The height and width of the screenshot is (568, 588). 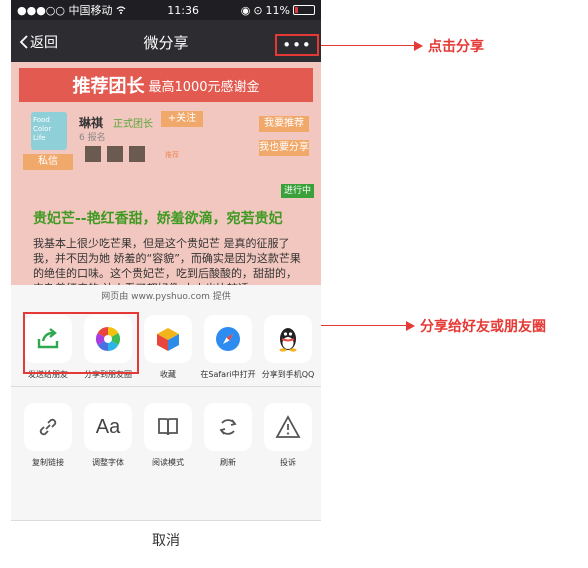 I want to click on also-share-button: 我也要分享, so click(x=284, y=148).